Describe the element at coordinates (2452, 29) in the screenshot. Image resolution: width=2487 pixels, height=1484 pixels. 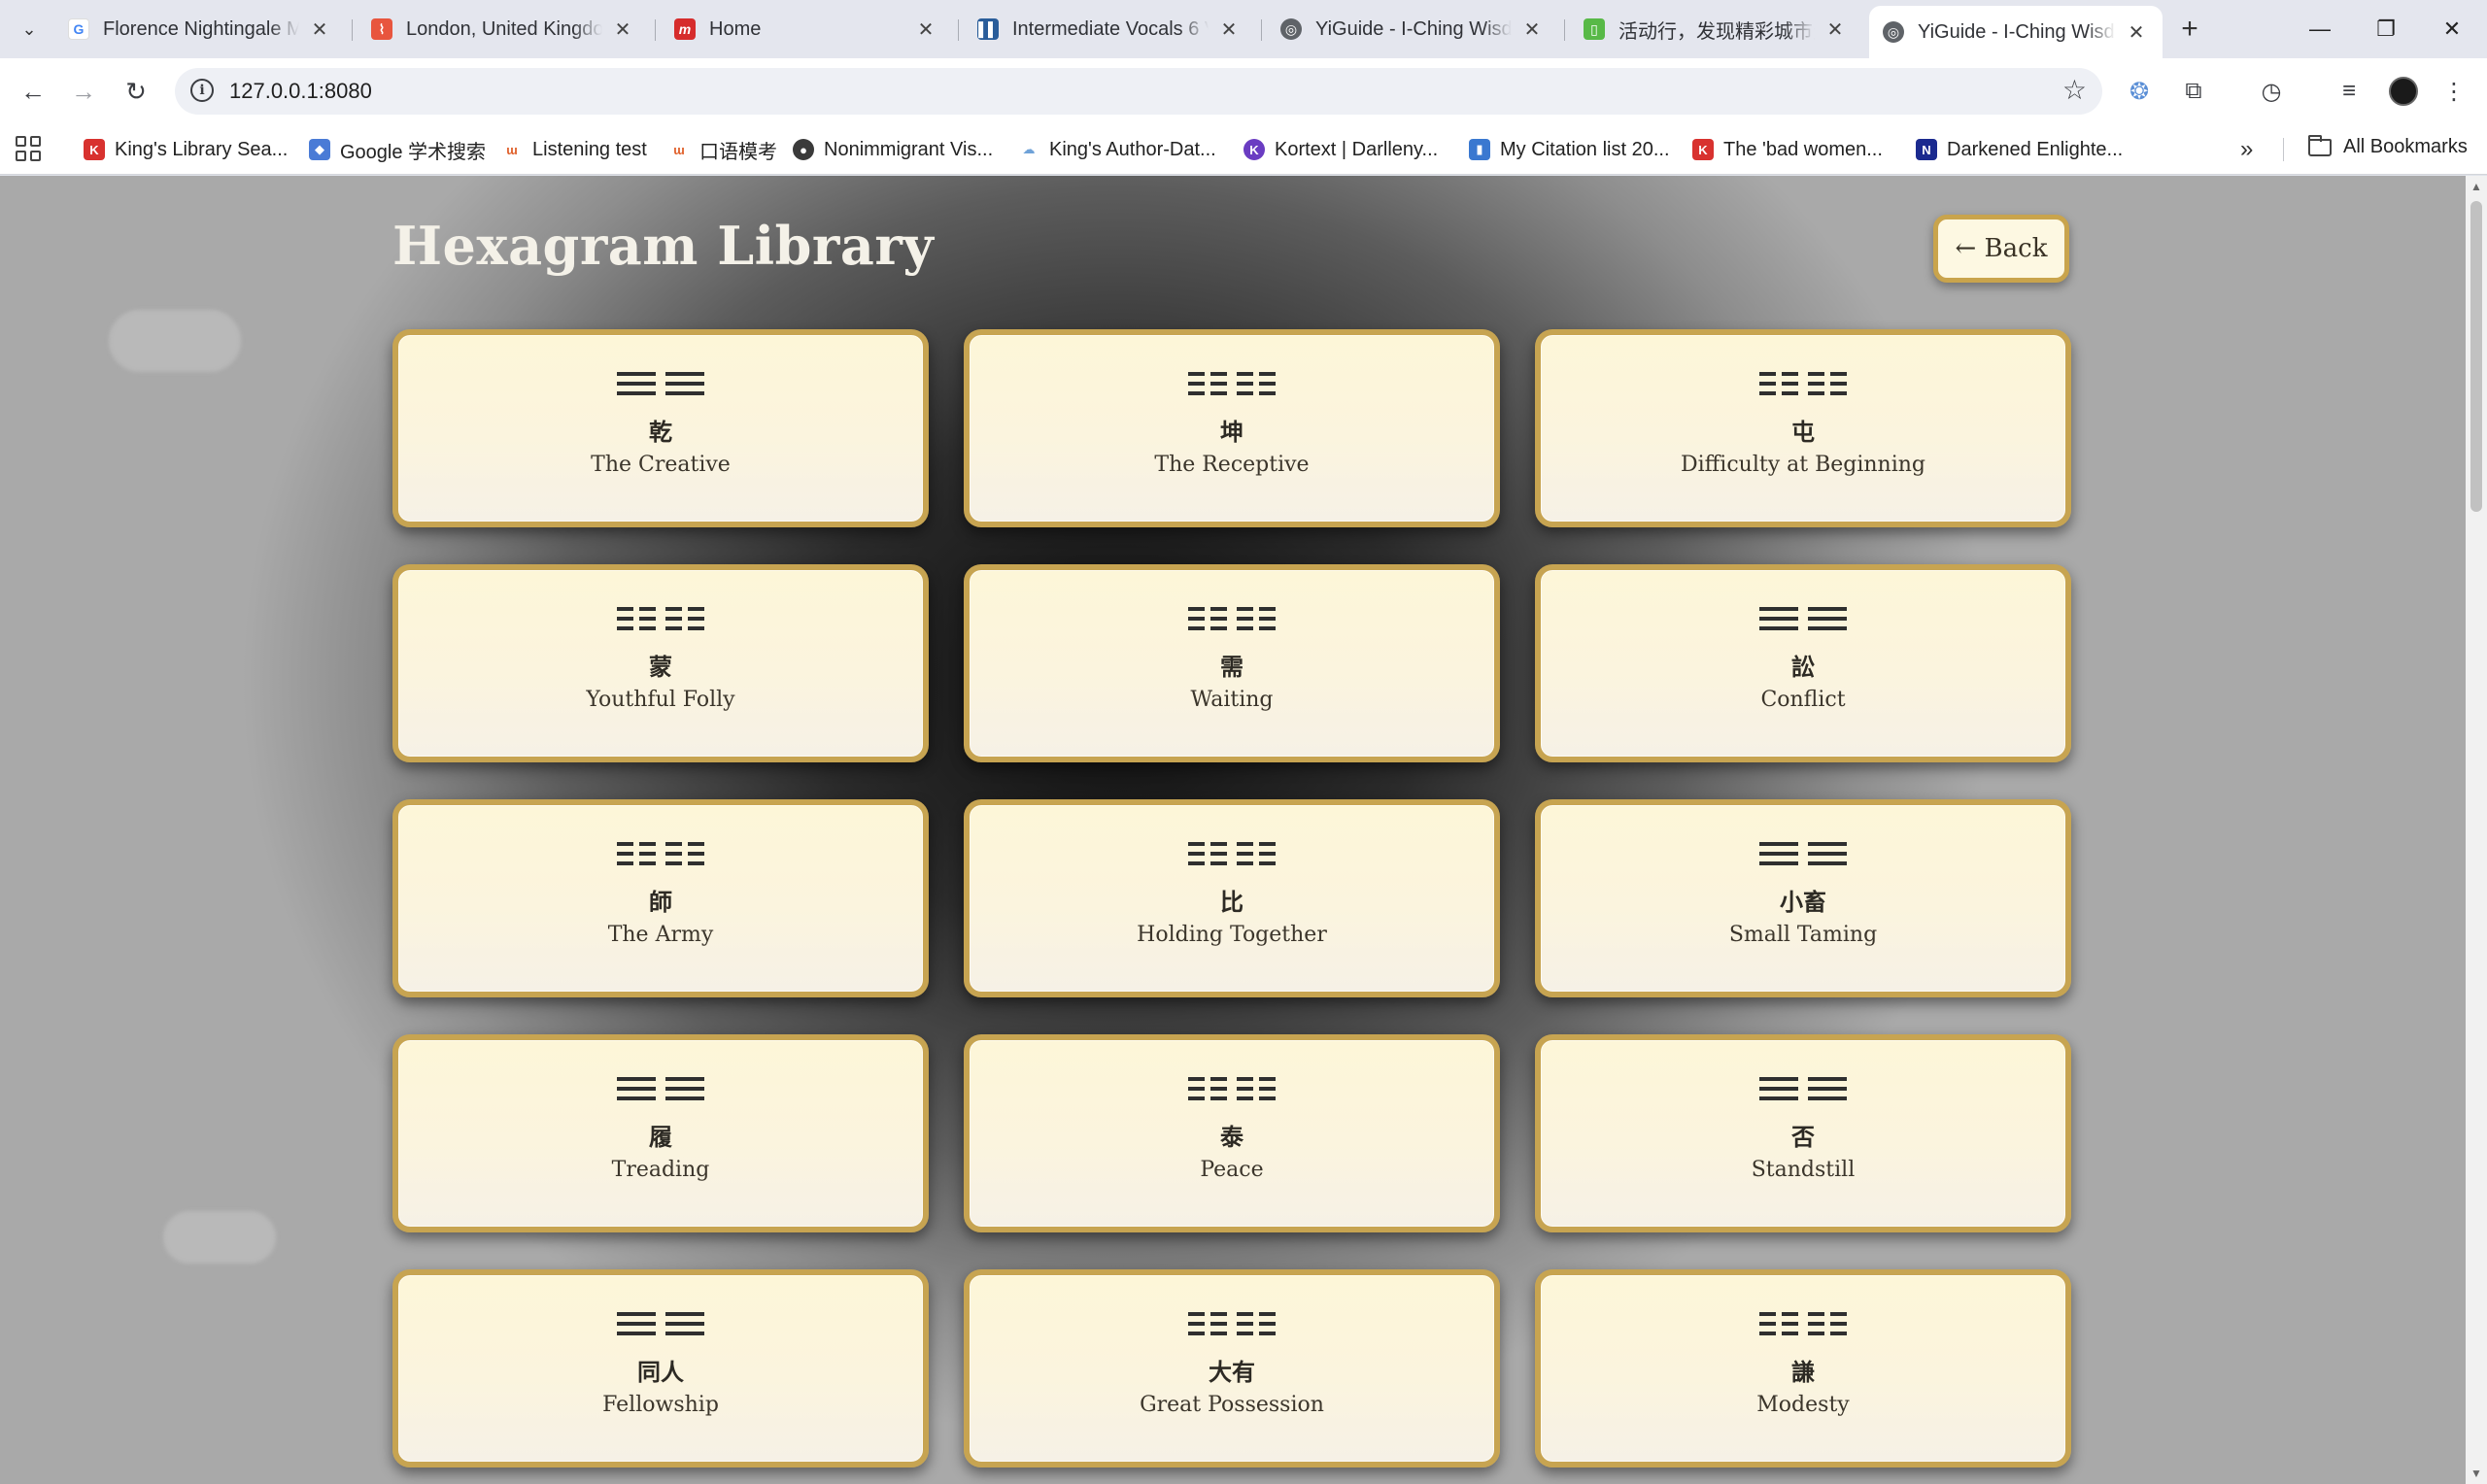
I see `window-close-icon: ✕` at that location.